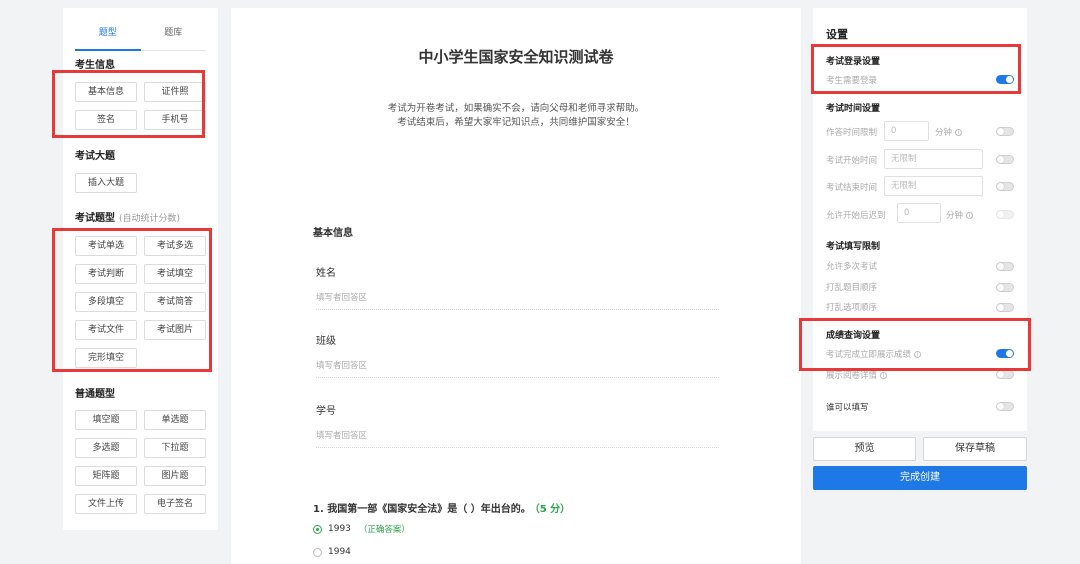  I want to click on time-settings-heading: 考试时间设置, so click(853, 109).